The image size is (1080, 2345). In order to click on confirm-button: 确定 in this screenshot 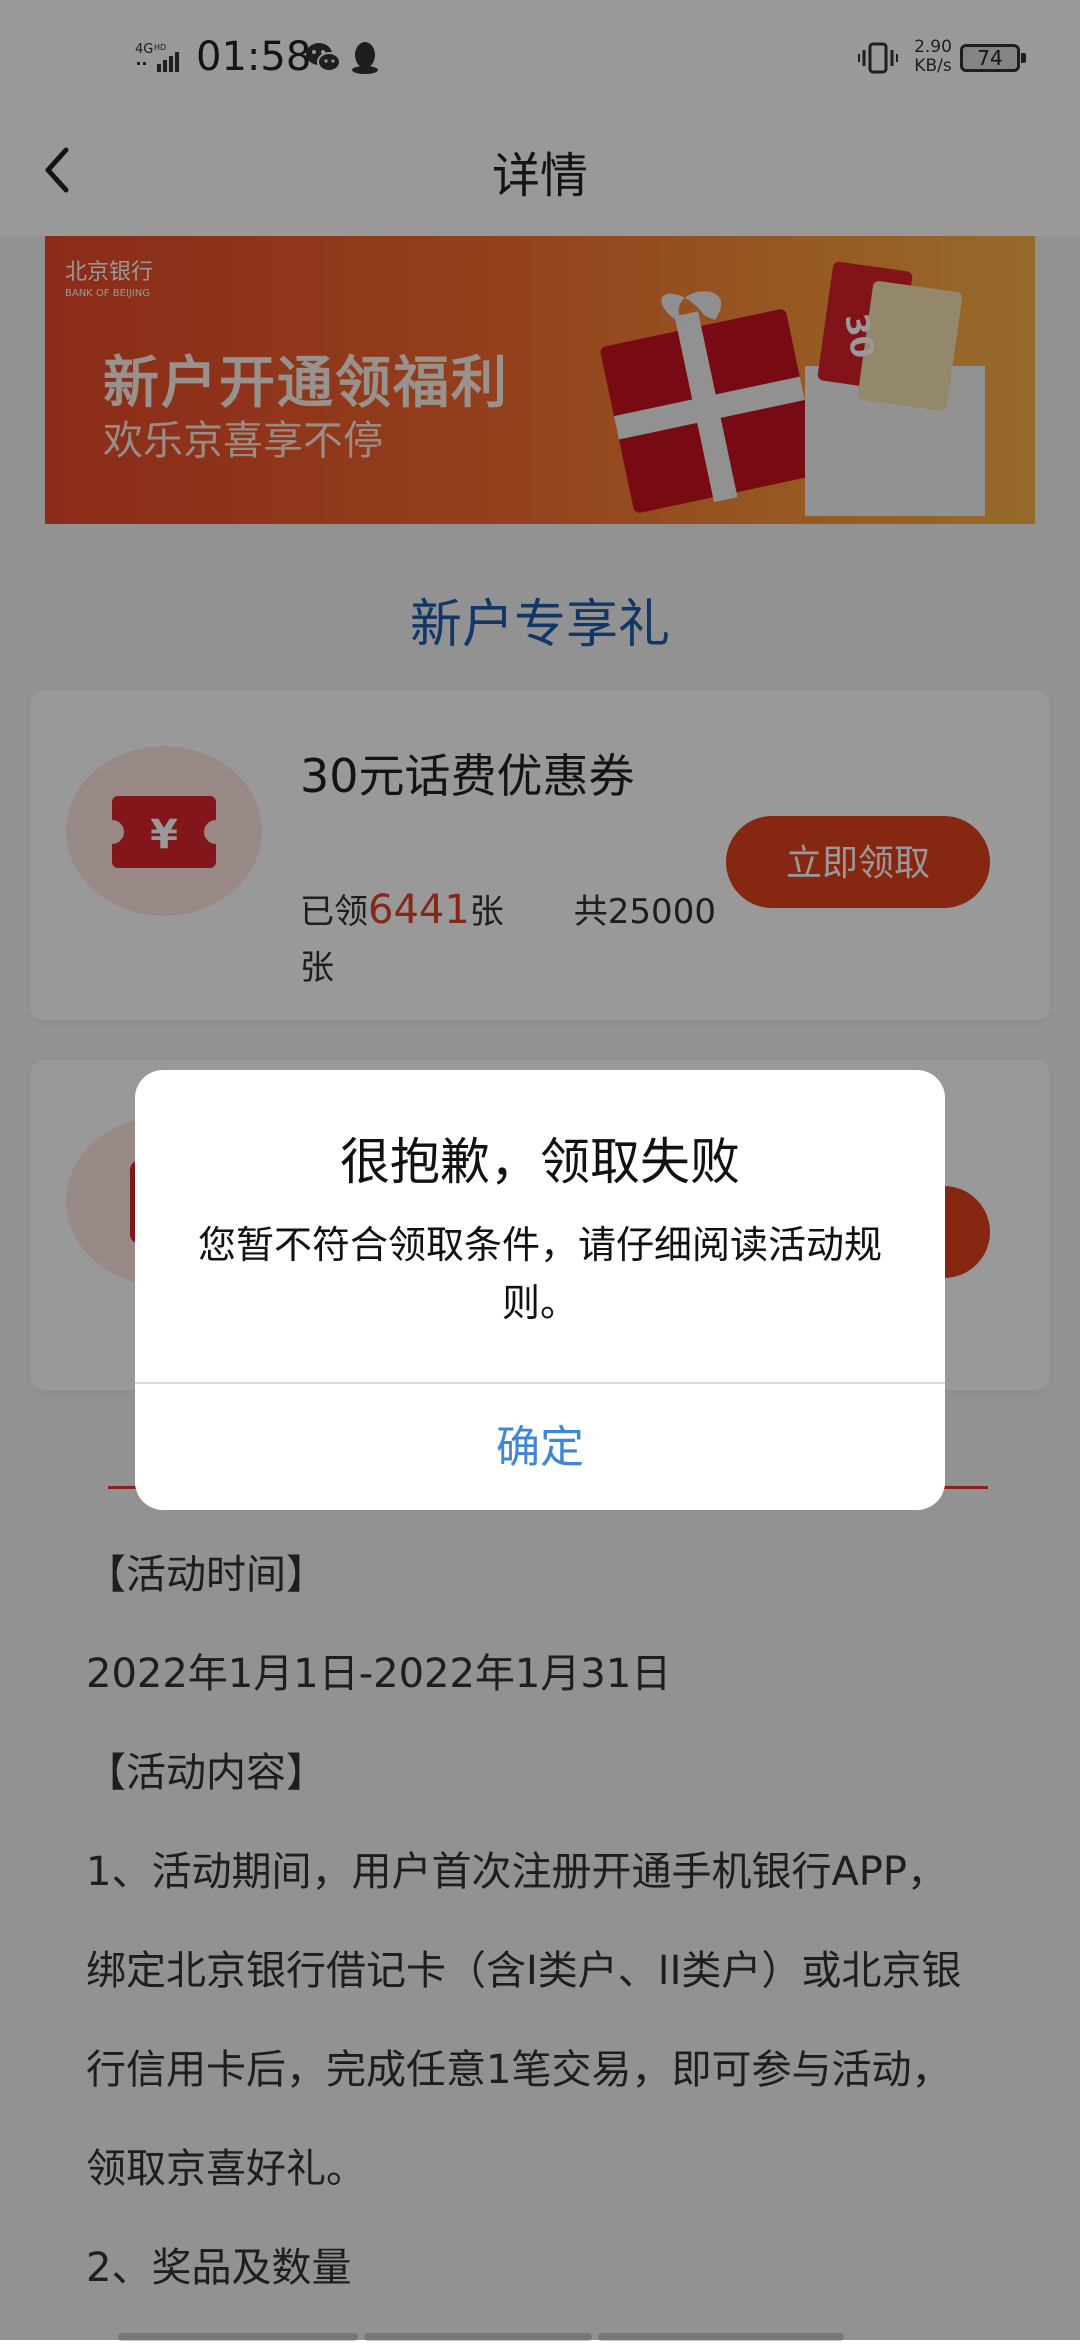, I will do `click(540, 1447)`.